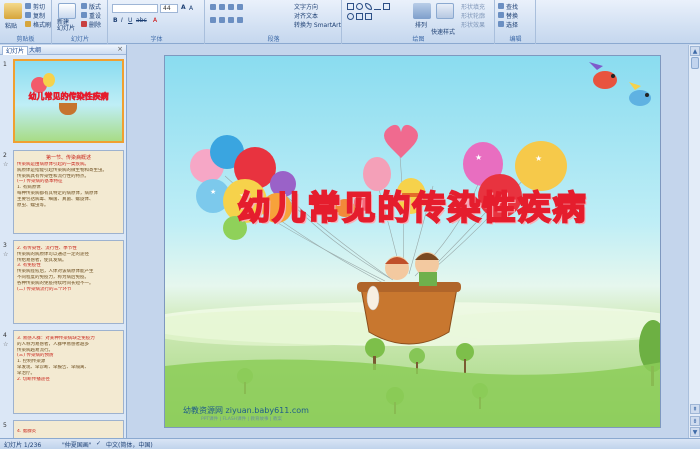  What do you see at coordinates (122, 20) in the screenshot?
I see `italic-icon: I` at bounding box center [122, 20].